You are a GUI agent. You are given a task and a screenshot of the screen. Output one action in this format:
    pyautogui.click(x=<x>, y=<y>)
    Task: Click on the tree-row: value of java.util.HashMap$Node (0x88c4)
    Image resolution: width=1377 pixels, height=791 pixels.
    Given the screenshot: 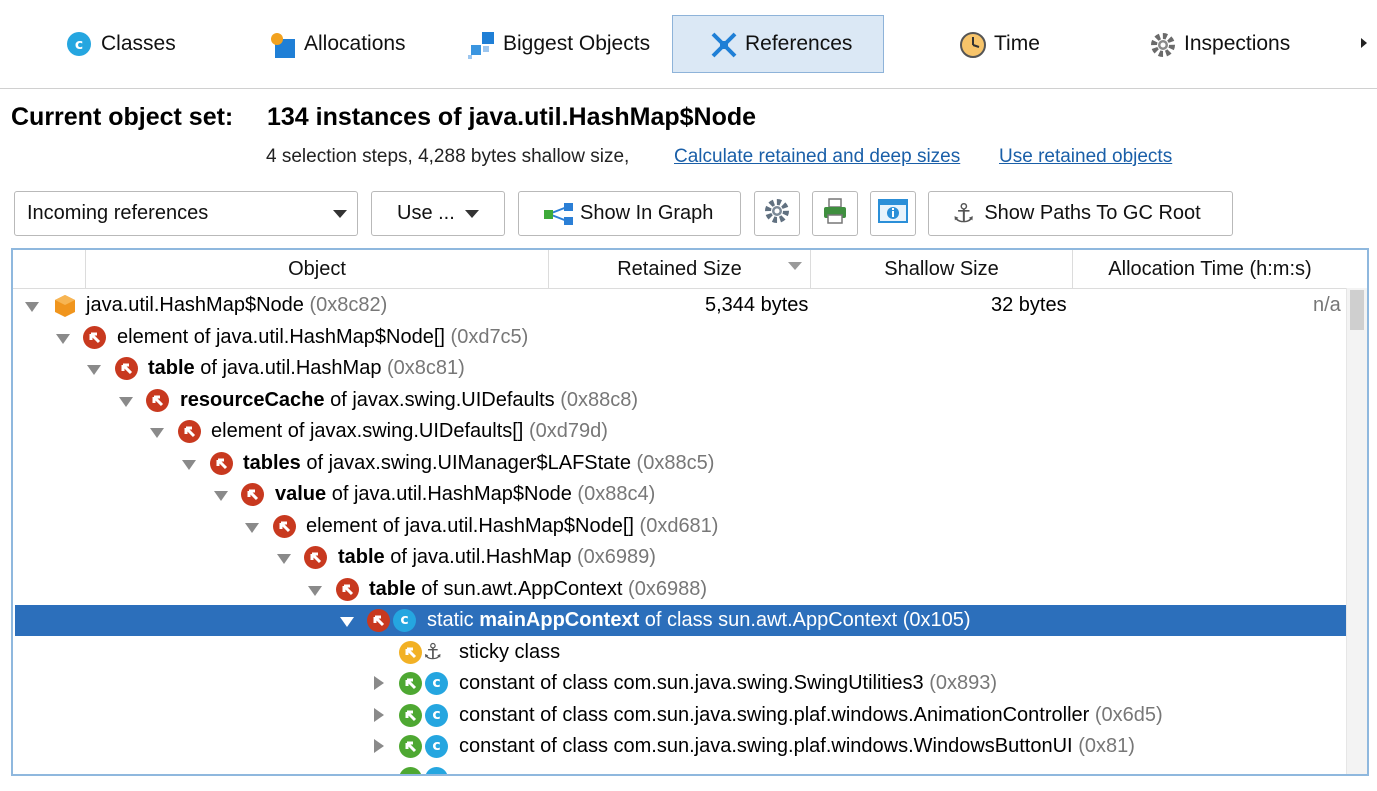 What is the action you would take?
    pyautogui.click(x=680, y=494)
    